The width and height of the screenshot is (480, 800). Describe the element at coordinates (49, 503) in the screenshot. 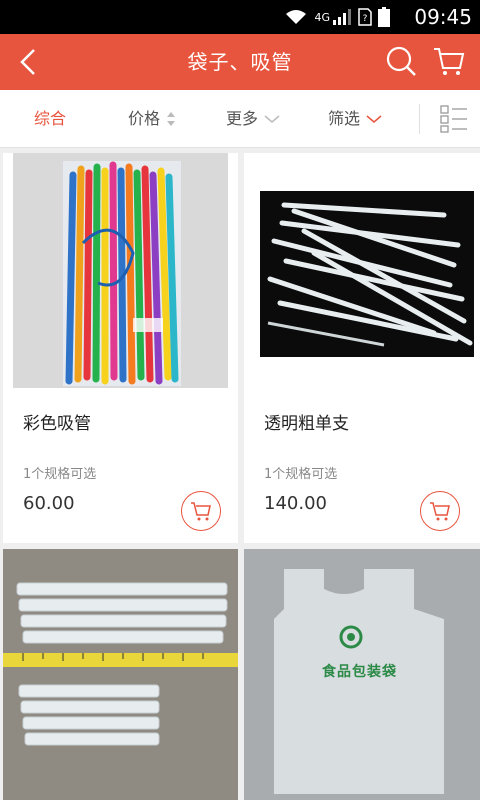

I see `product-price: 60.00` at that location.